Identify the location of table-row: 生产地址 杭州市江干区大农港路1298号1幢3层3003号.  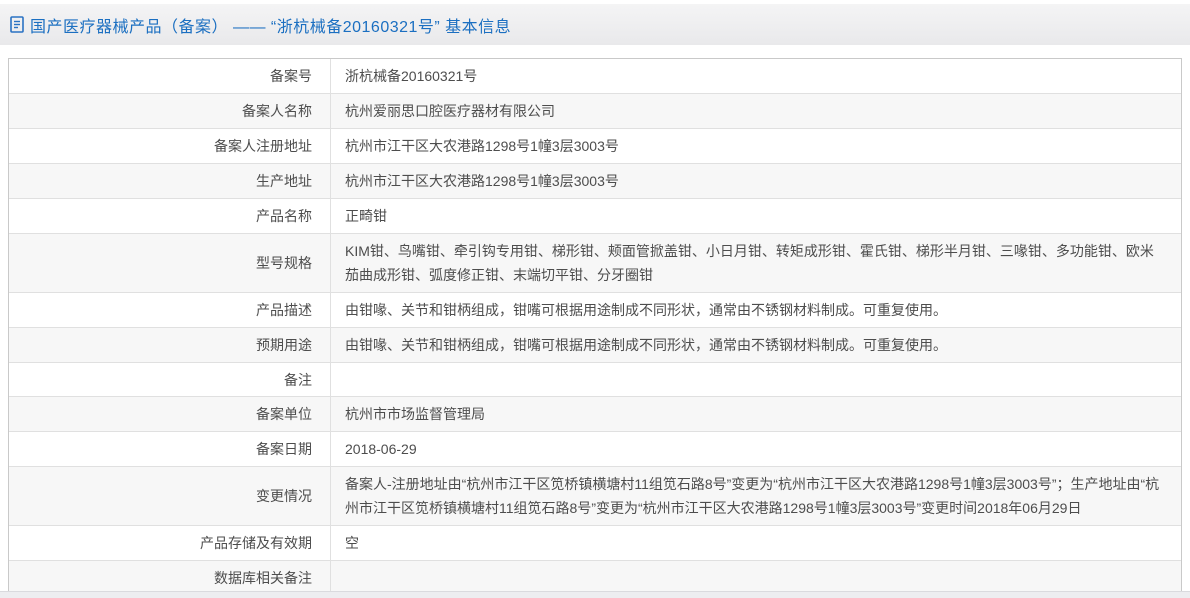
(595, 180).